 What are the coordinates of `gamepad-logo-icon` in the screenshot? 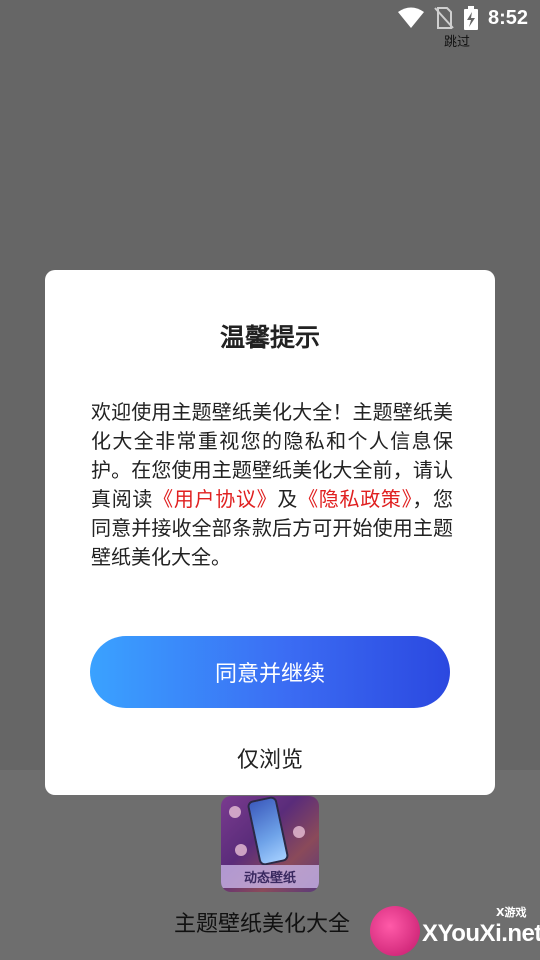 It's located at (395, 931).